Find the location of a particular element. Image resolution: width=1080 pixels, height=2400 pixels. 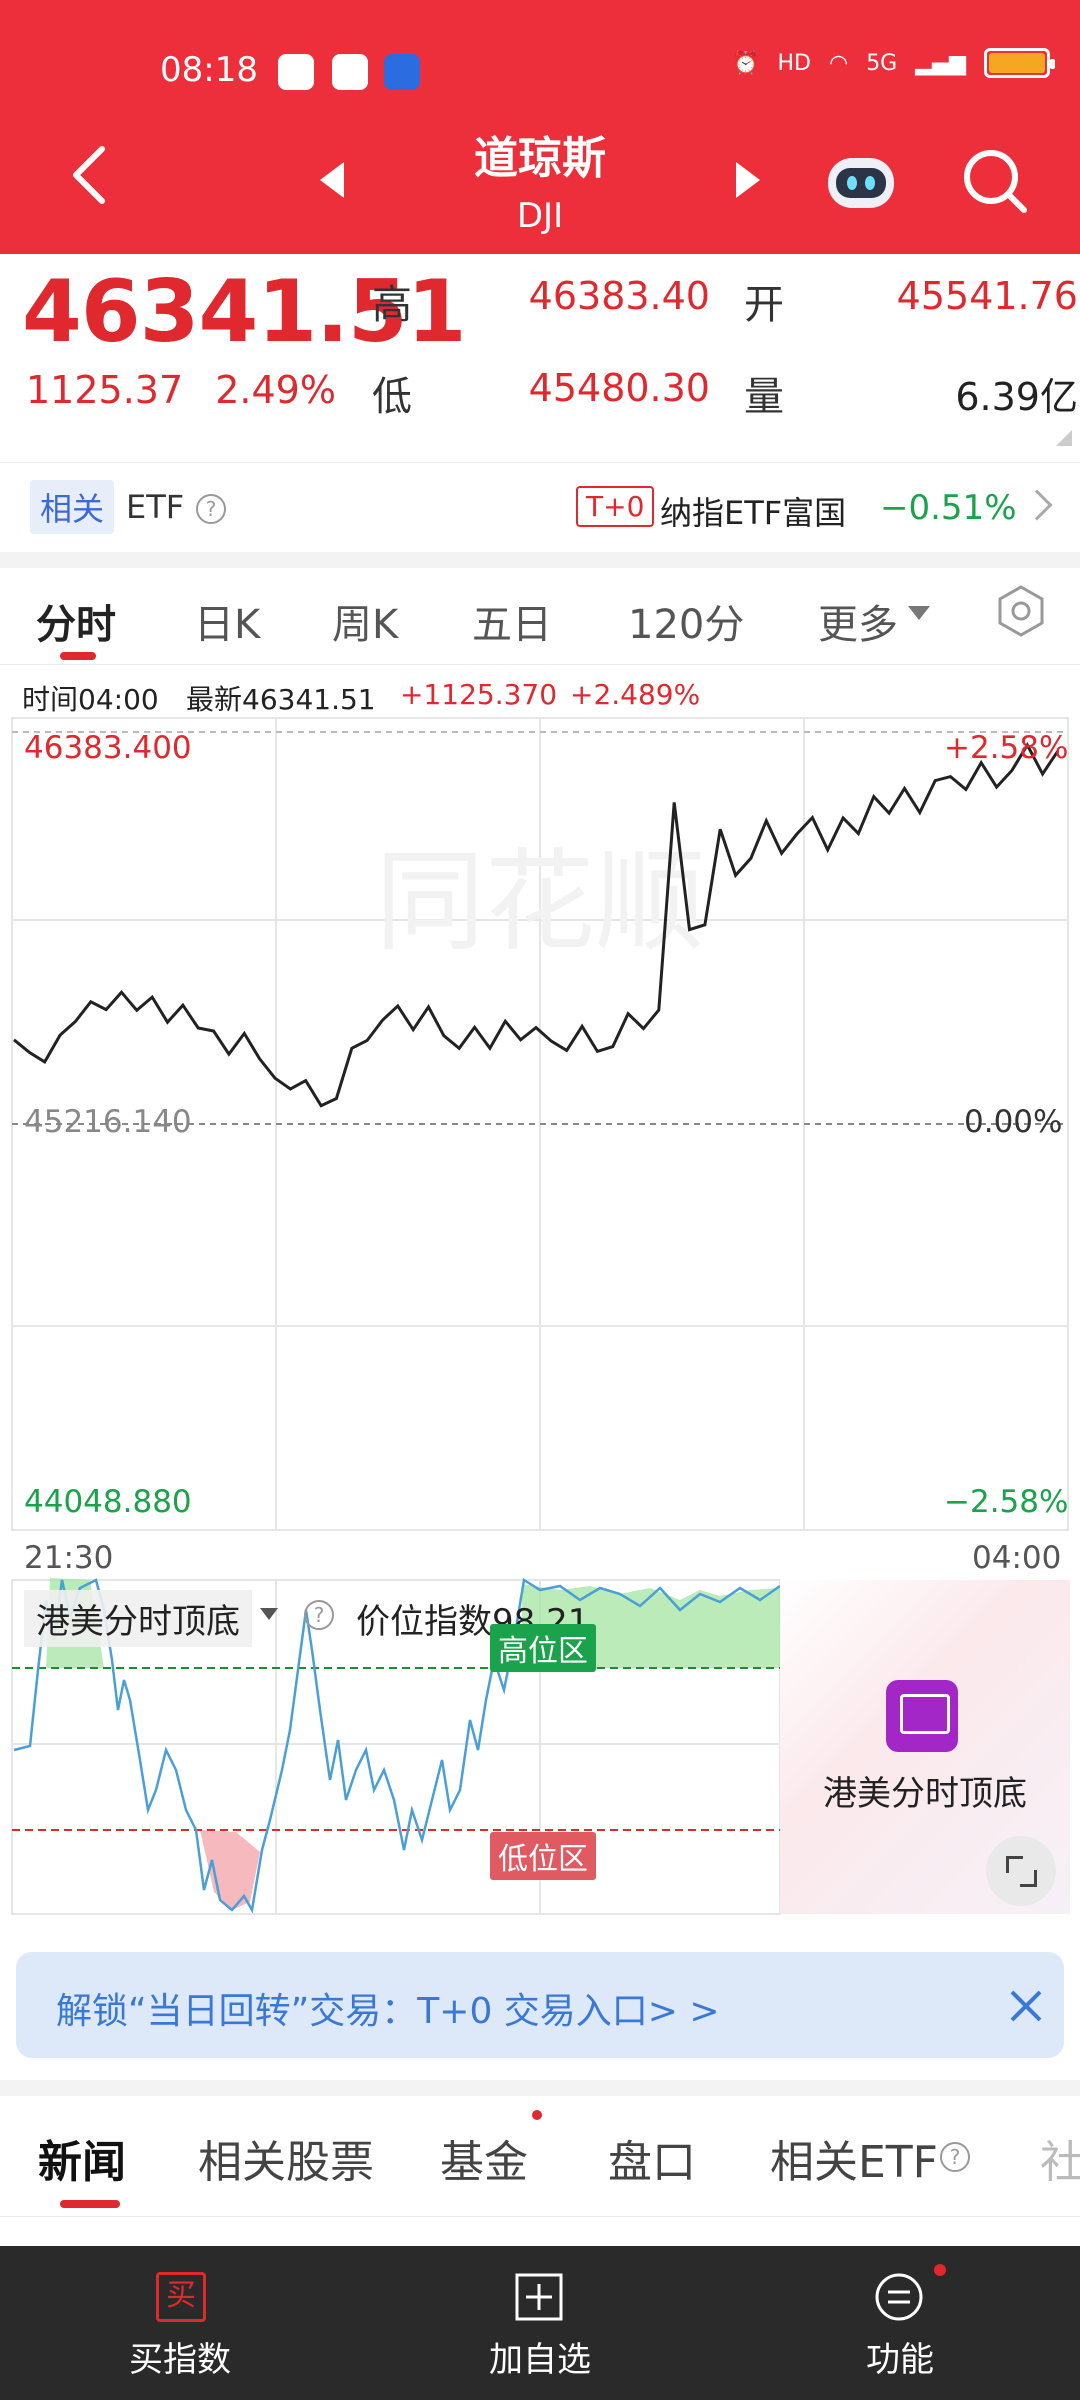

indicator-promo-label: 港美分时顶底 is located at coordinates (925, 1790).